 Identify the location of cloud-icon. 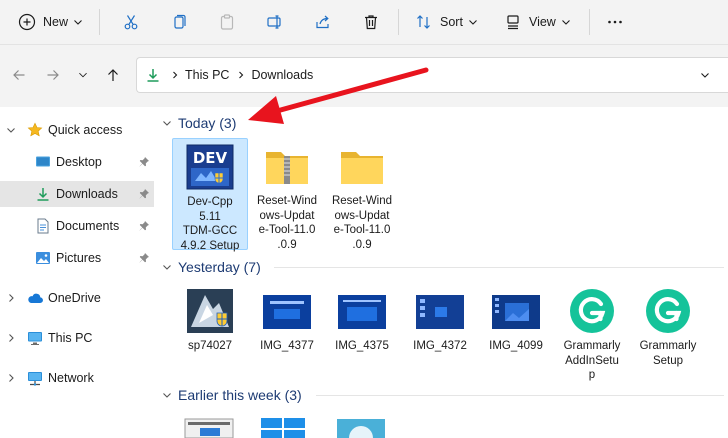
(35, 298).